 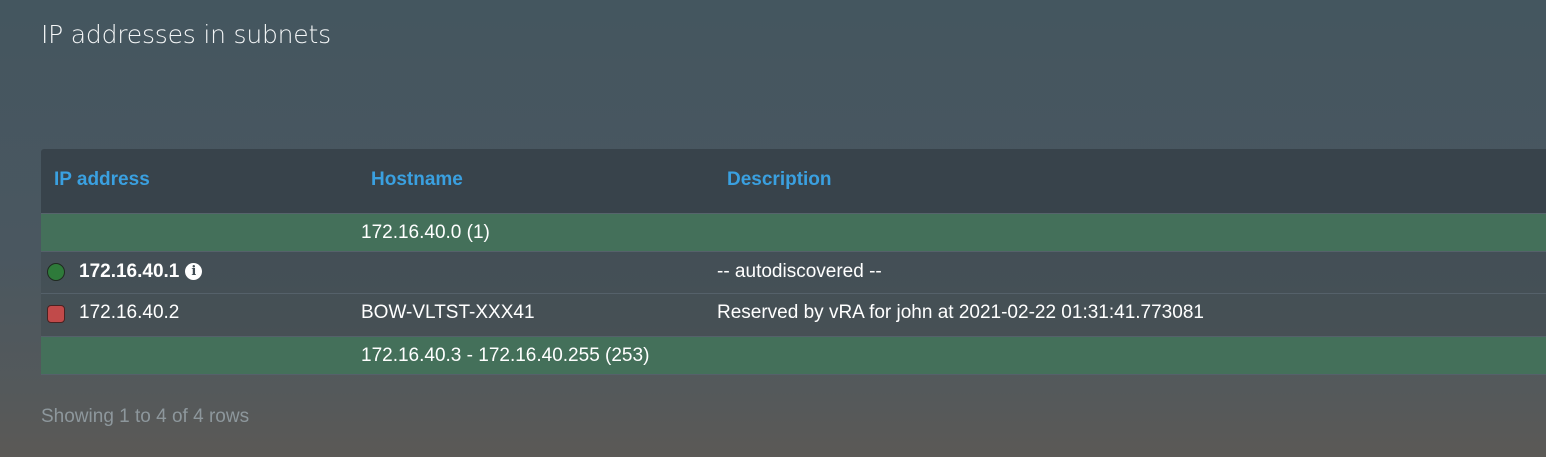 I want to click on column-header-ip-address: IP address, so click(x=102, y=180).